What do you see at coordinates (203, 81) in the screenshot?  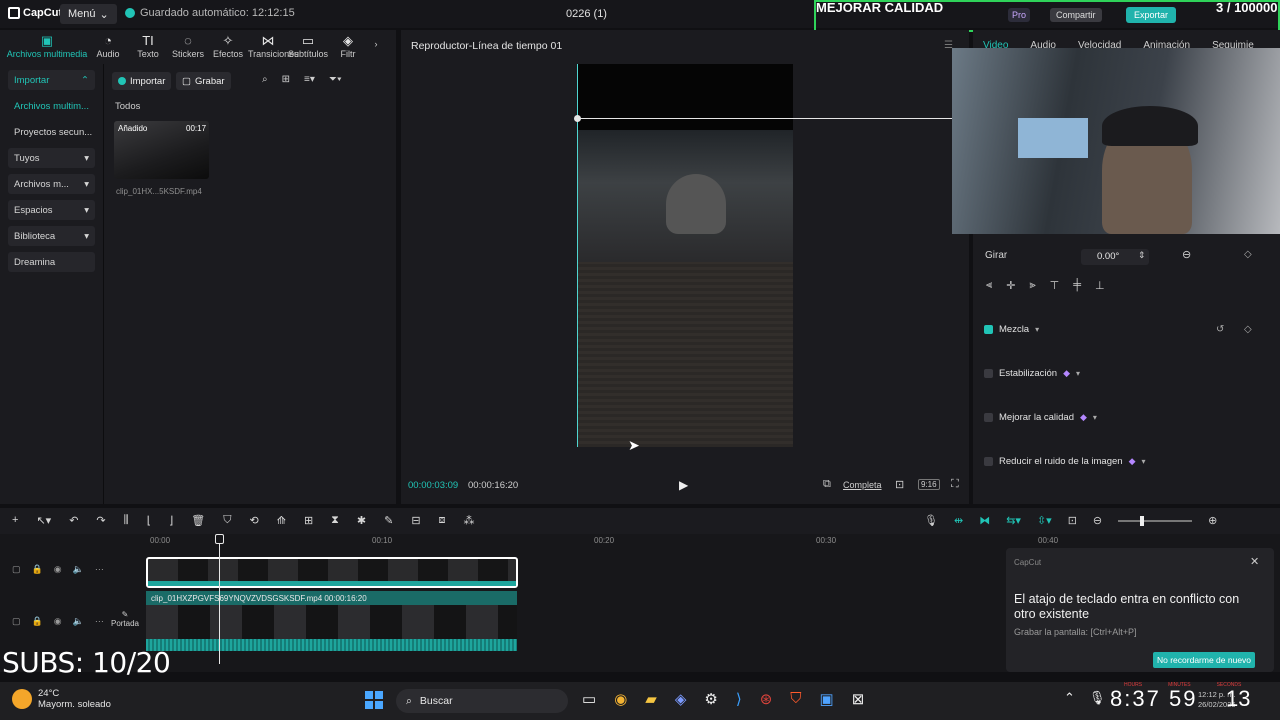 I see `record-button: ▢ Grabar` at bounding box center [203, 81].